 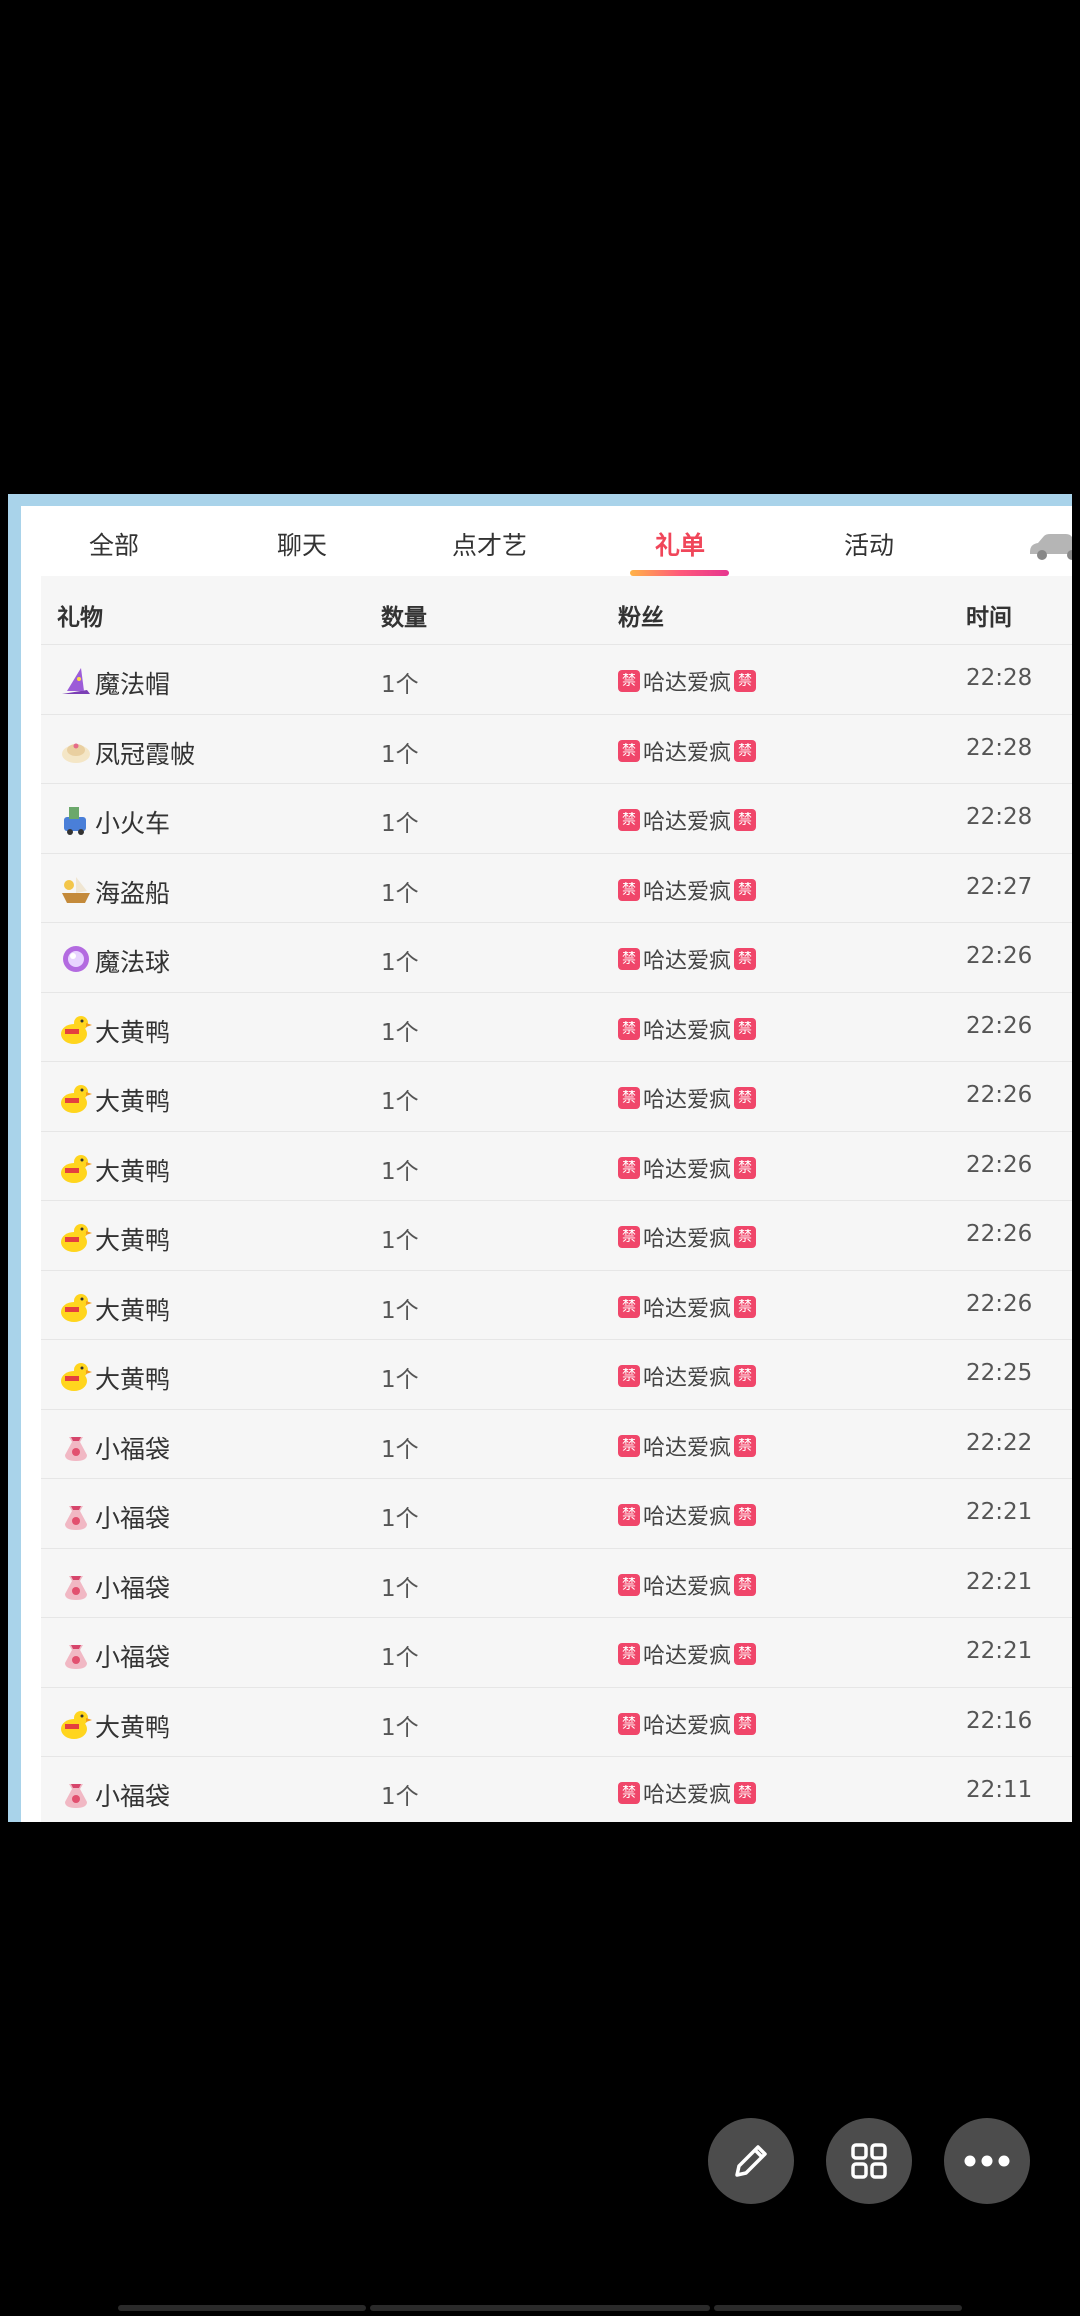 I want to click on table-header: 礼物 数量 粉丝 时间, so click(x=556, y=610).